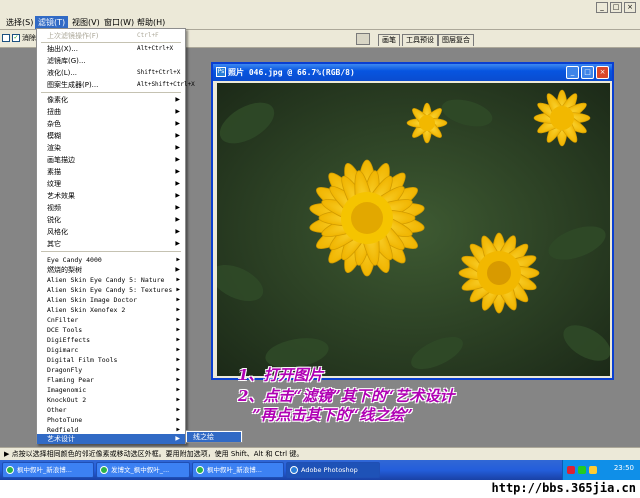 The width and height of the screenshot is (640, 498). I want to click on menu-group-noise: 杂色 ▶, so click(111, 124).